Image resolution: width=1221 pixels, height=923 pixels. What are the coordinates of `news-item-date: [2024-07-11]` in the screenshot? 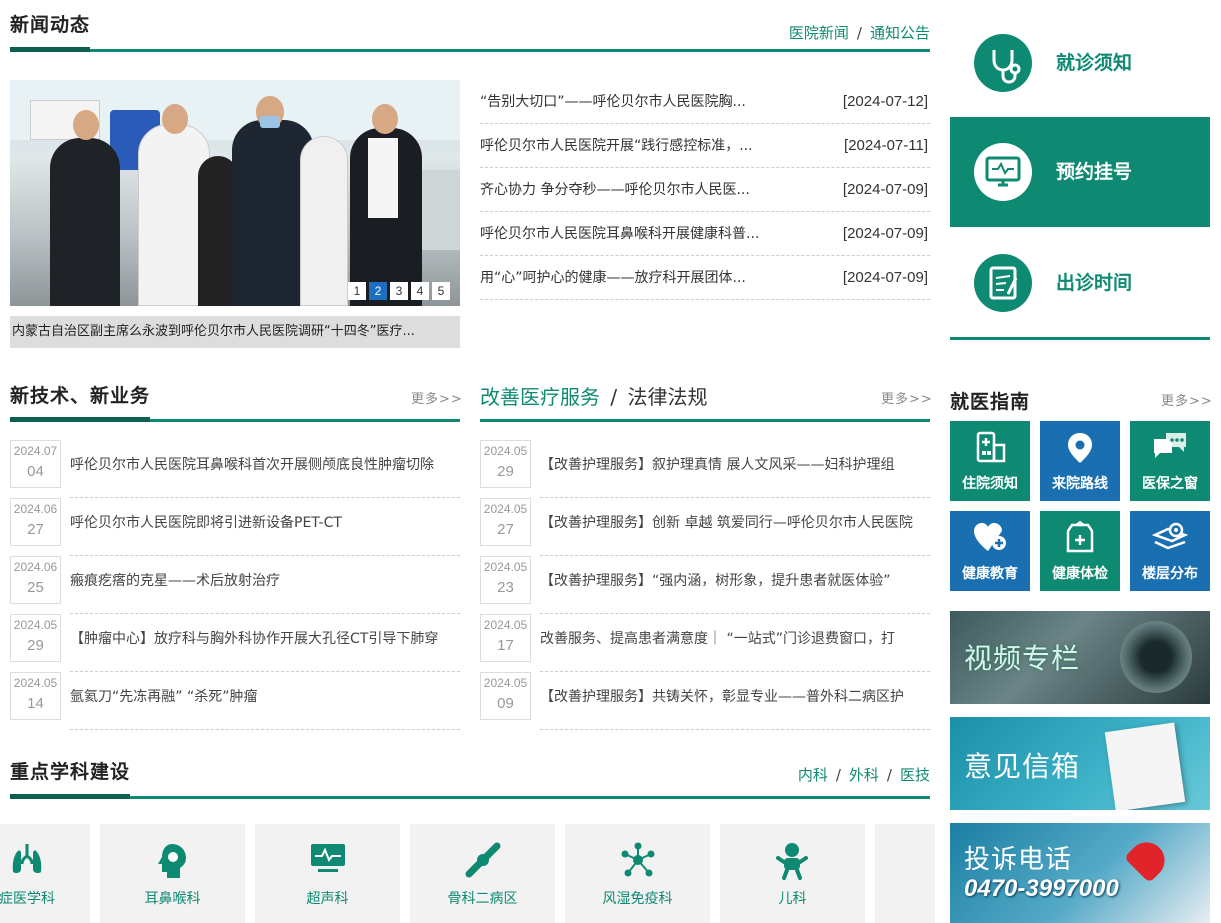 It's located at (886, 145).